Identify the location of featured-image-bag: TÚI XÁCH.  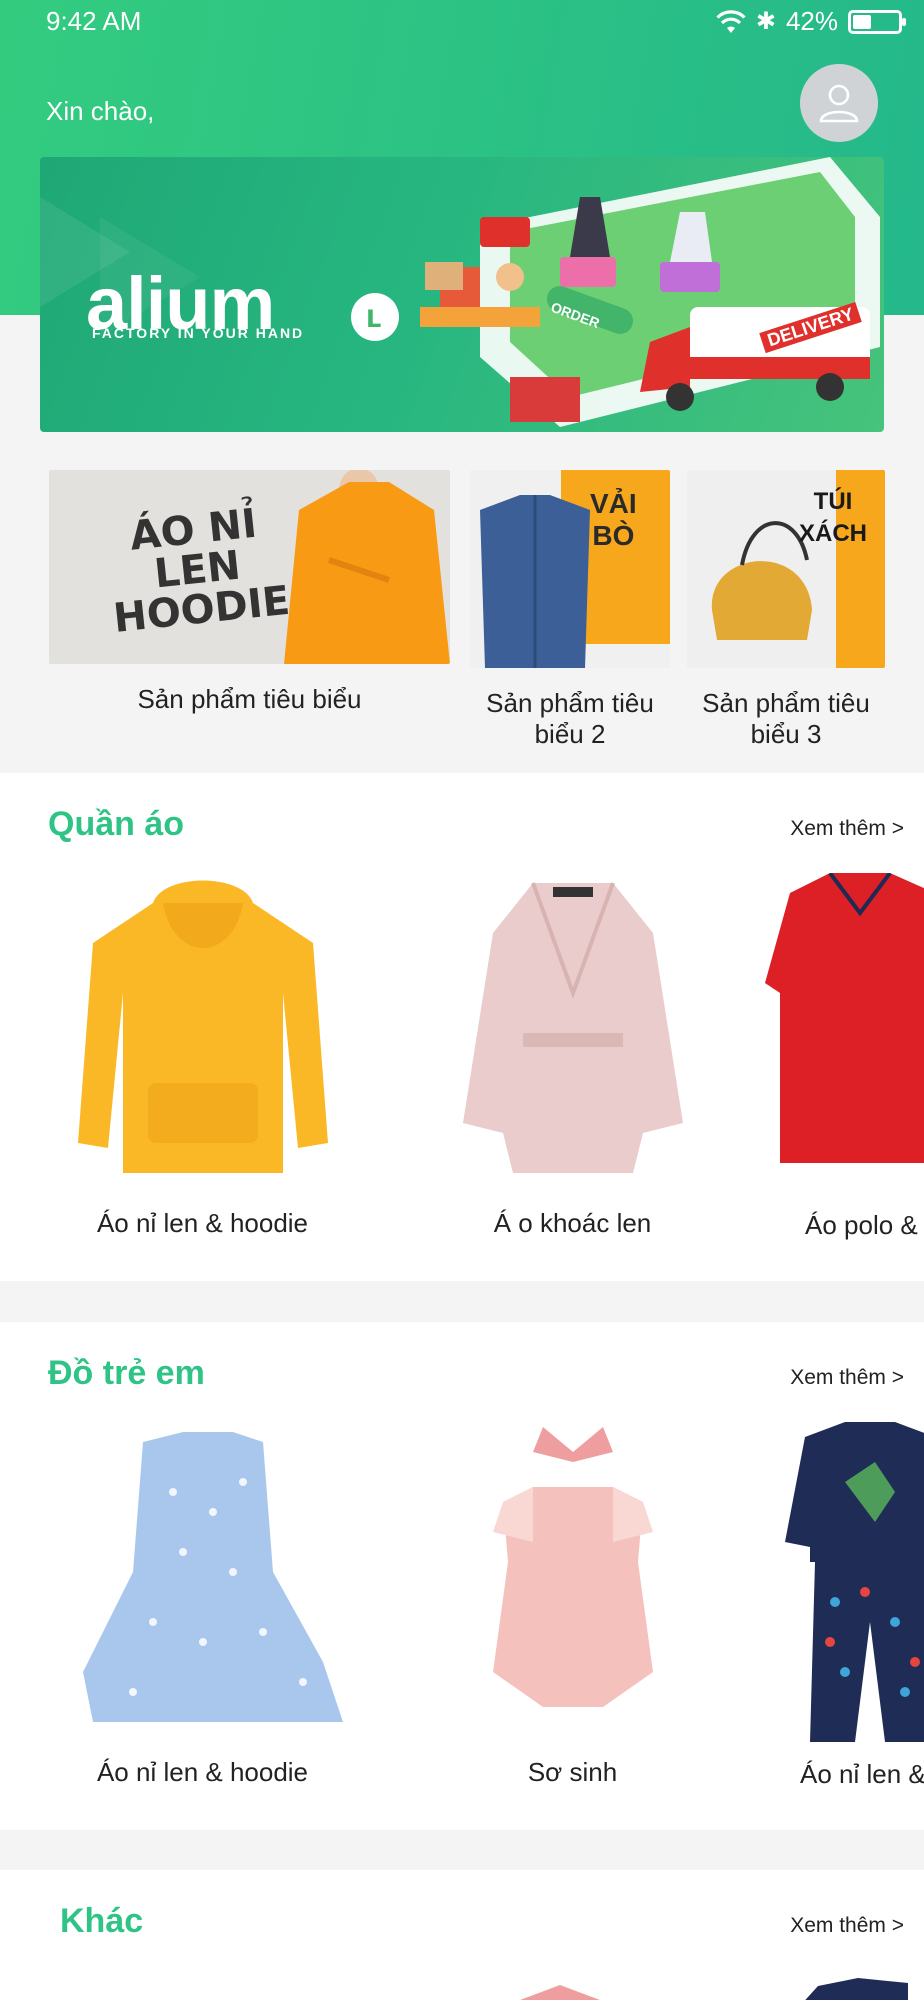
(786, 569).